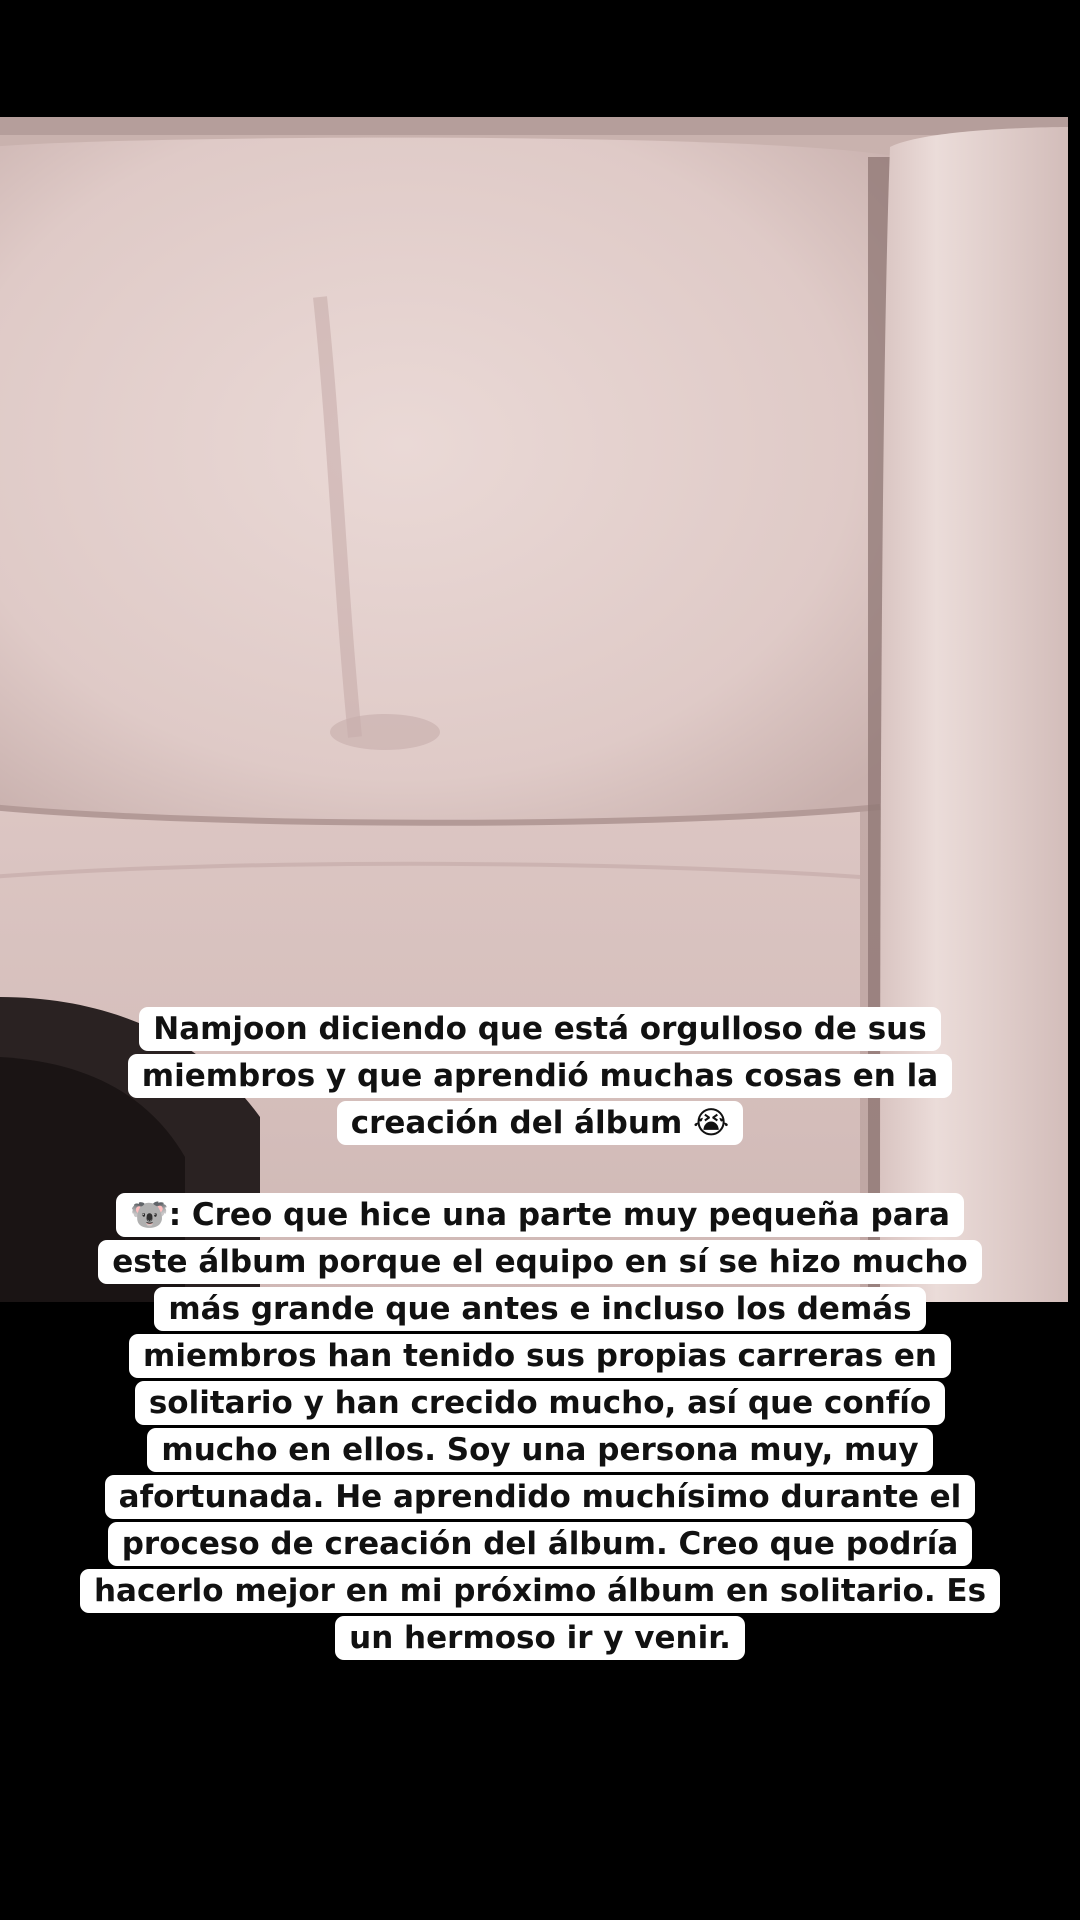  I want to click on caption-line: un hermoso ir y venir., so click(540, 1638).